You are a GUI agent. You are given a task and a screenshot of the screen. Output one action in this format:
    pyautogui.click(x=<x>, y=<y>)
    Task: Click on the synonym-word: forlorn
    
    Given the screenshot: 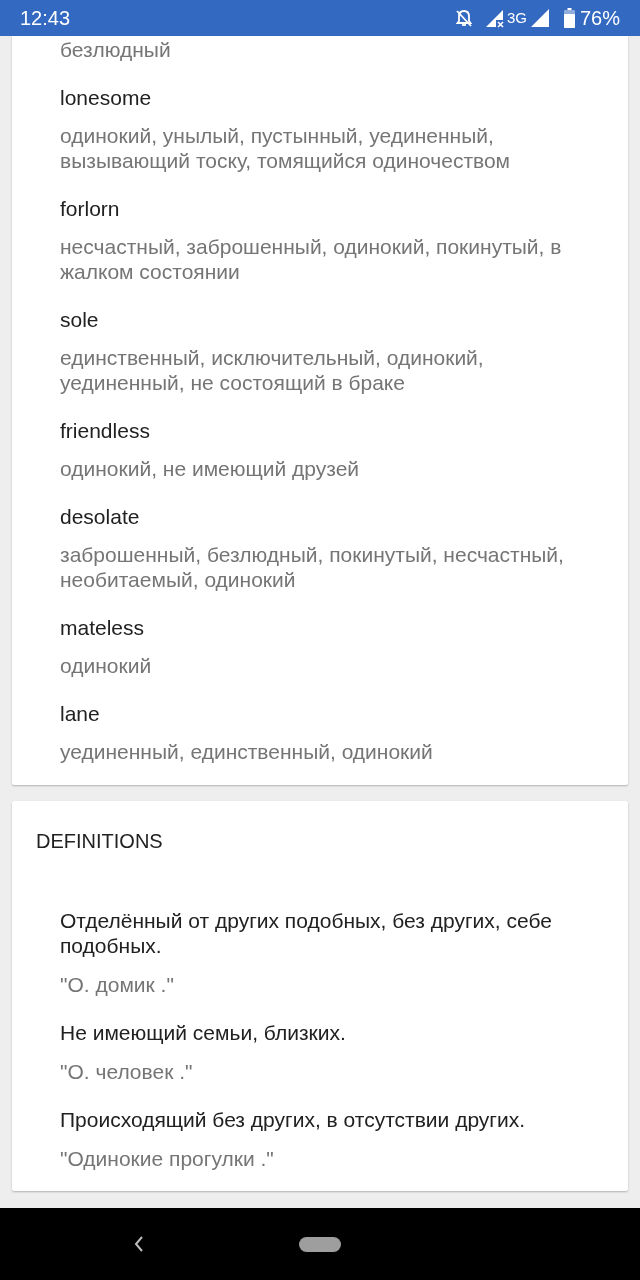 What is the action you would take?
    pyautogui.click(x=90, y=208)
    